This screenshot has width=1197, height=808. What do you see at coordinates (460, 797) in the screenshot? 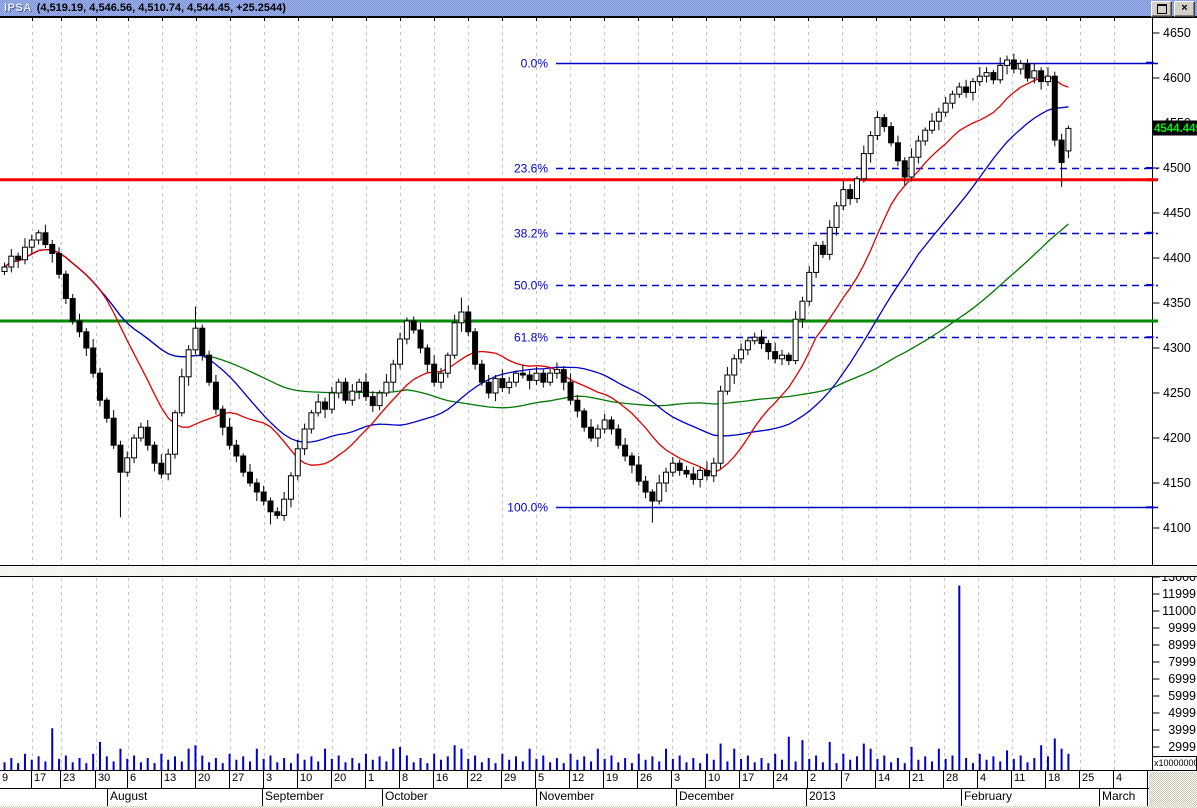
I see `month-label: October` at bounding box center [460, 797].